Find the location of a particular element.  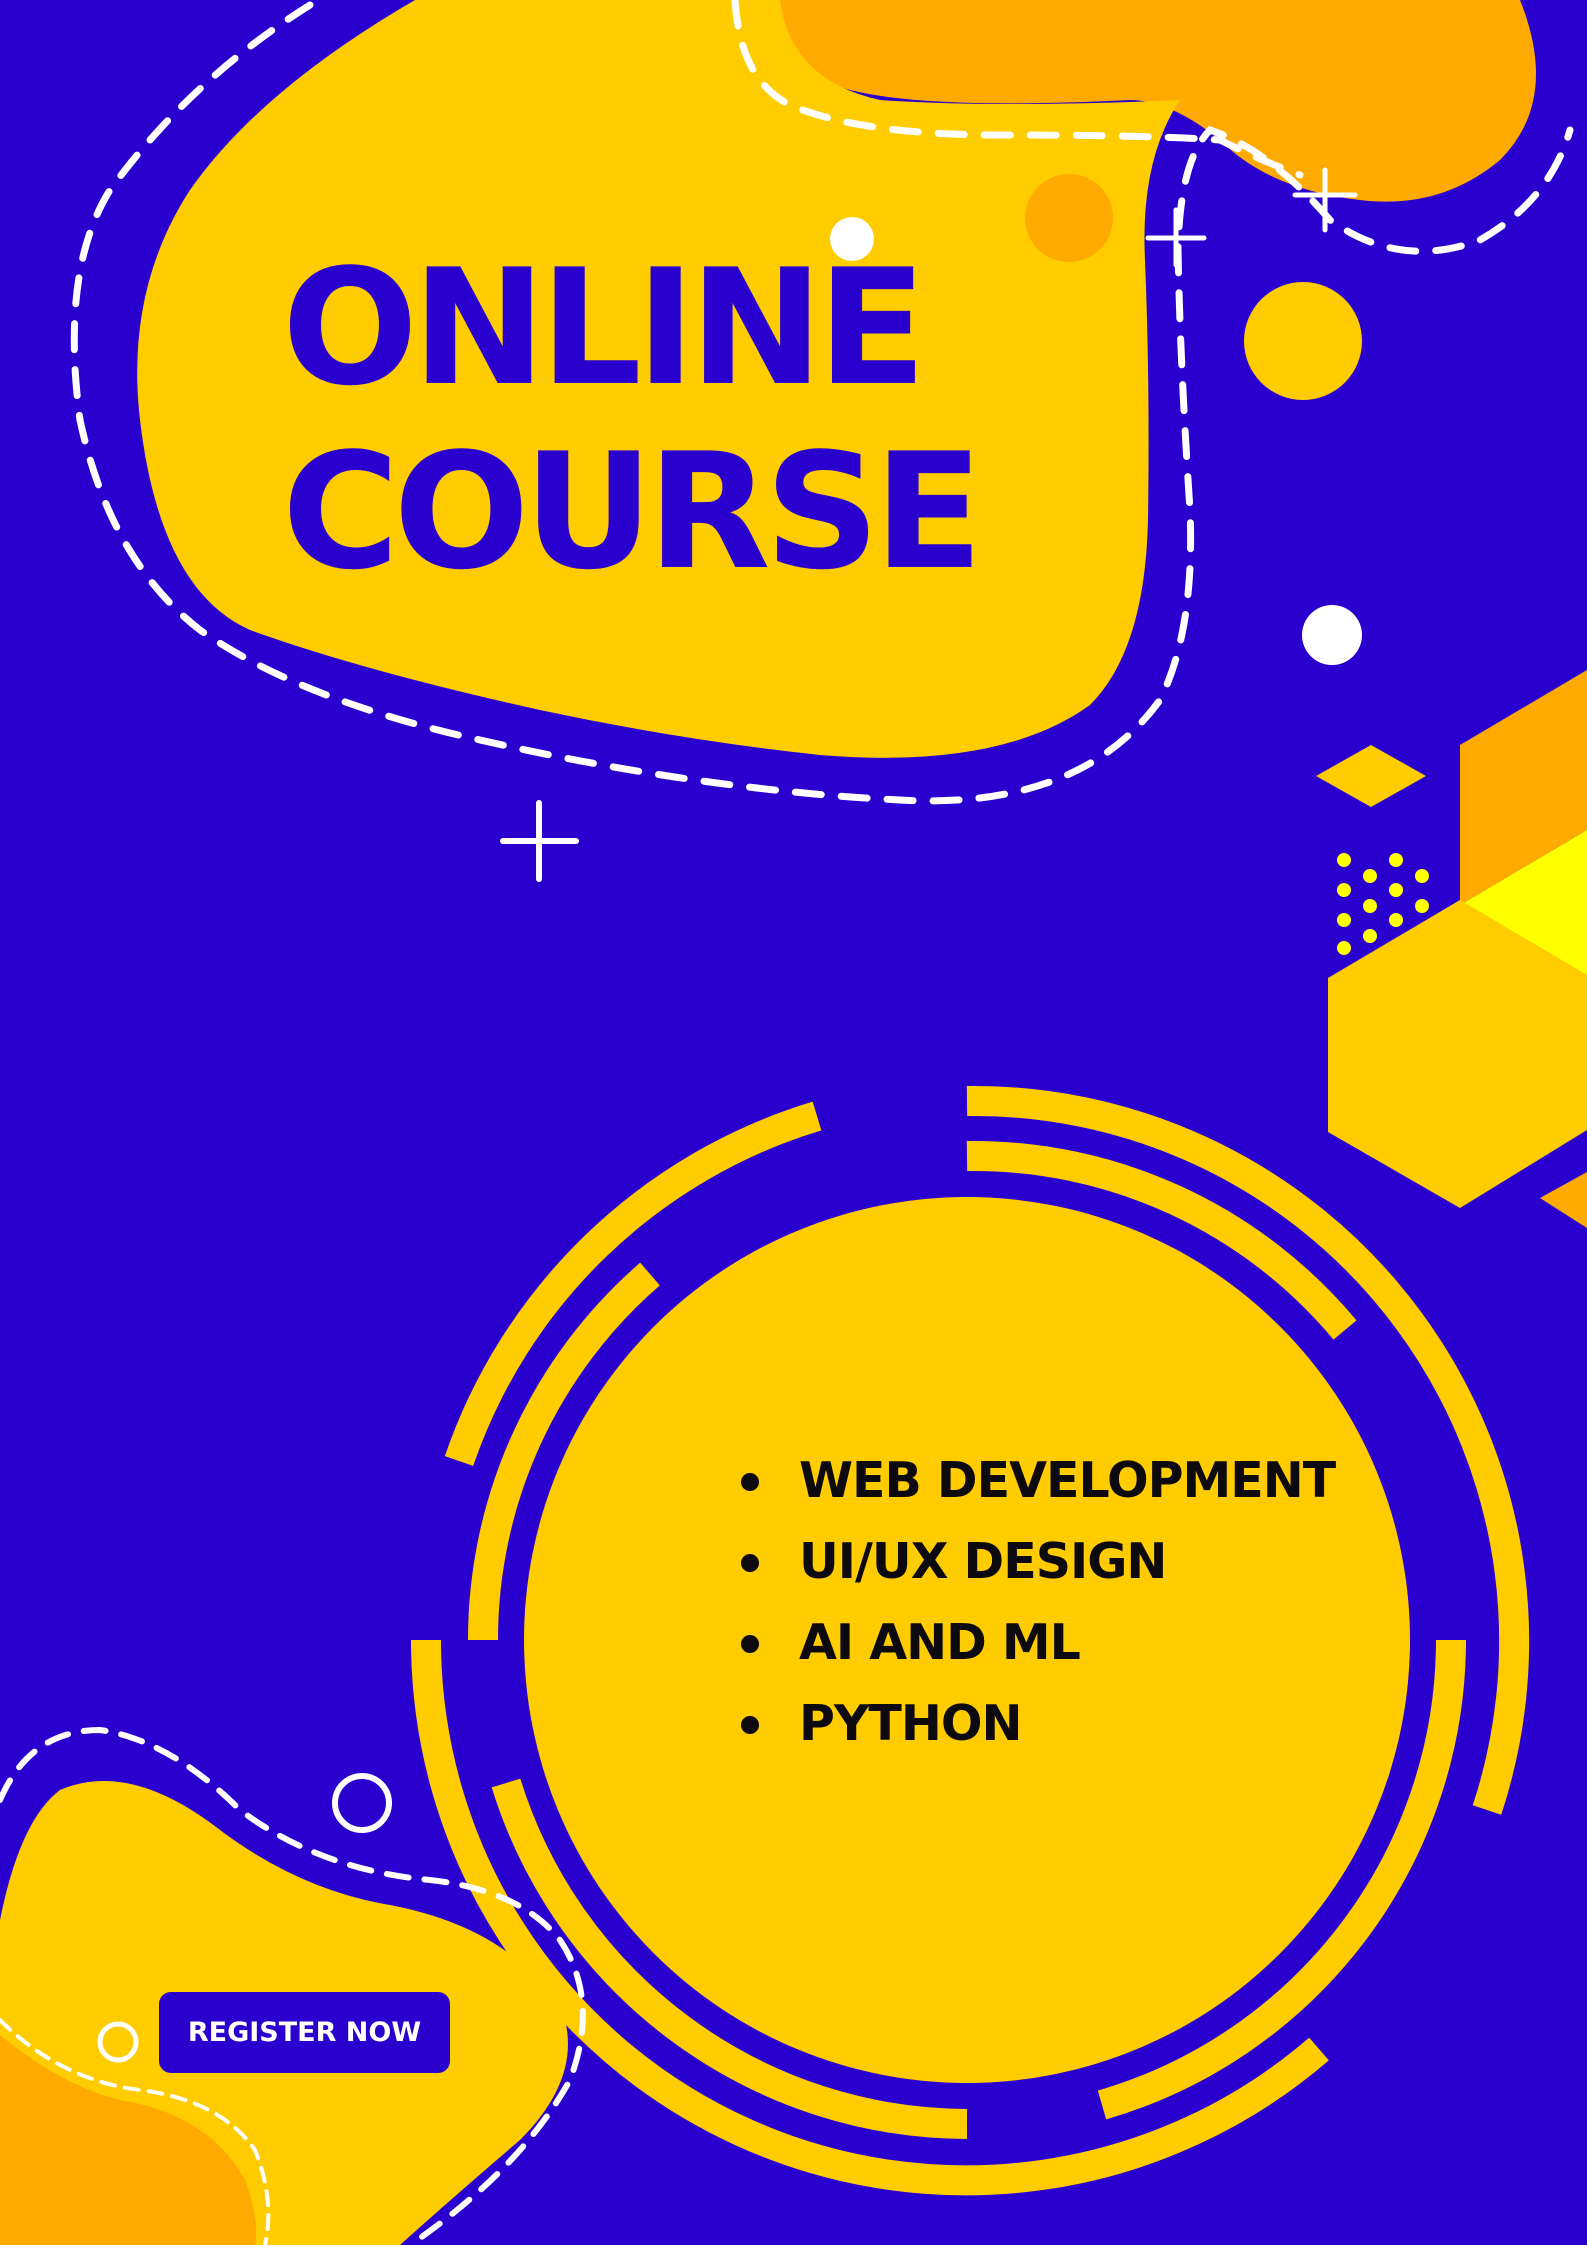

diamond-icon is located at coordinates (1371, 776).